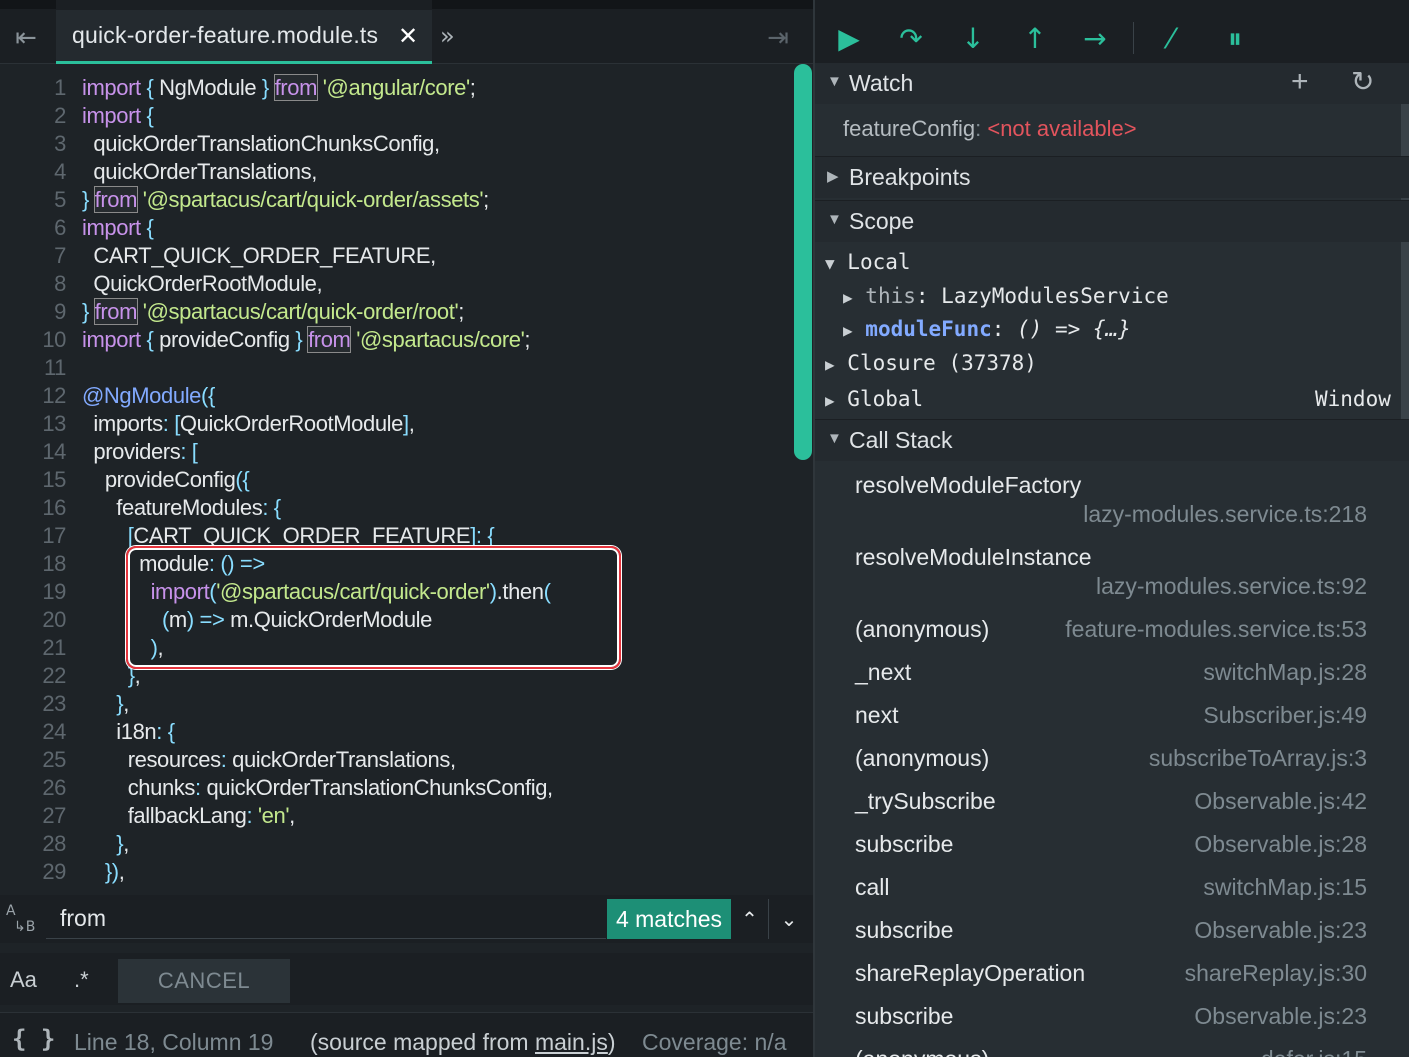 Image resolution: width=1409 pixels, height=1057 pixels. Describe the element at coordinates (33, 508) in the screenshot. I see `line-number: 16` at that location.